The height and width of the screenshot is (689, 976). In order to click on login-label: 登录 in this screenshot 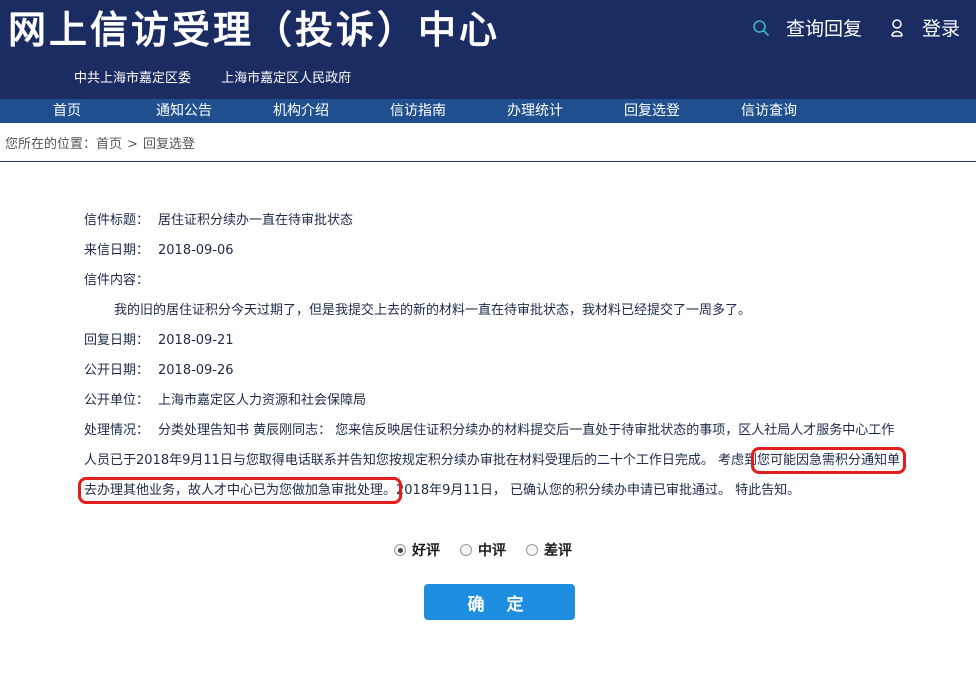, I will do `click(940, 29)`.